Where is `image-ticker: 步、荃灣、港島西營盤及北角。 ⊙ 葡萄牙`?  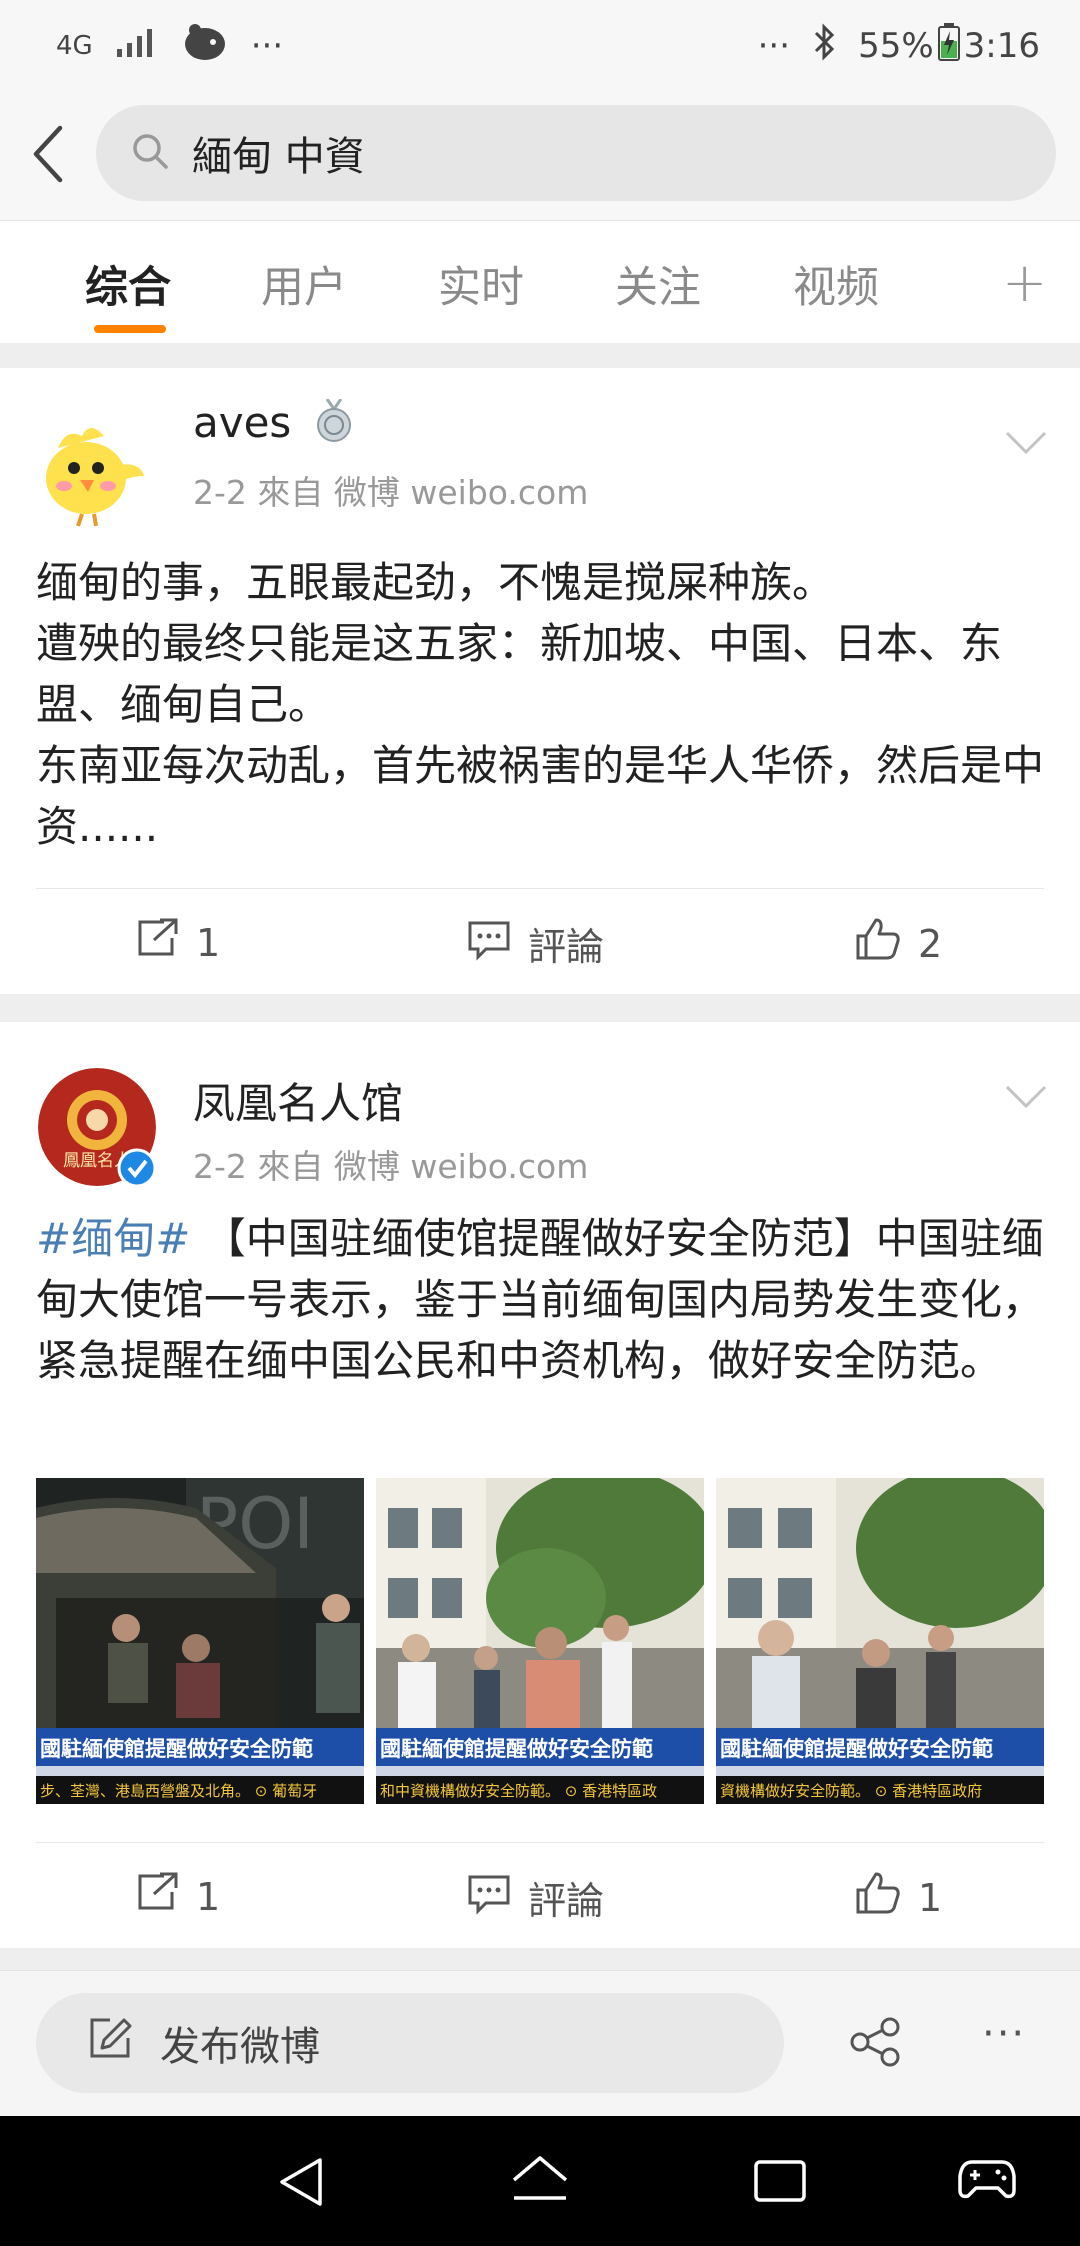
image-ticker: 步、荃灣、港島西營盤及北角。 ⊙ 葡萄牙 is located at coordinates (178, 1791).